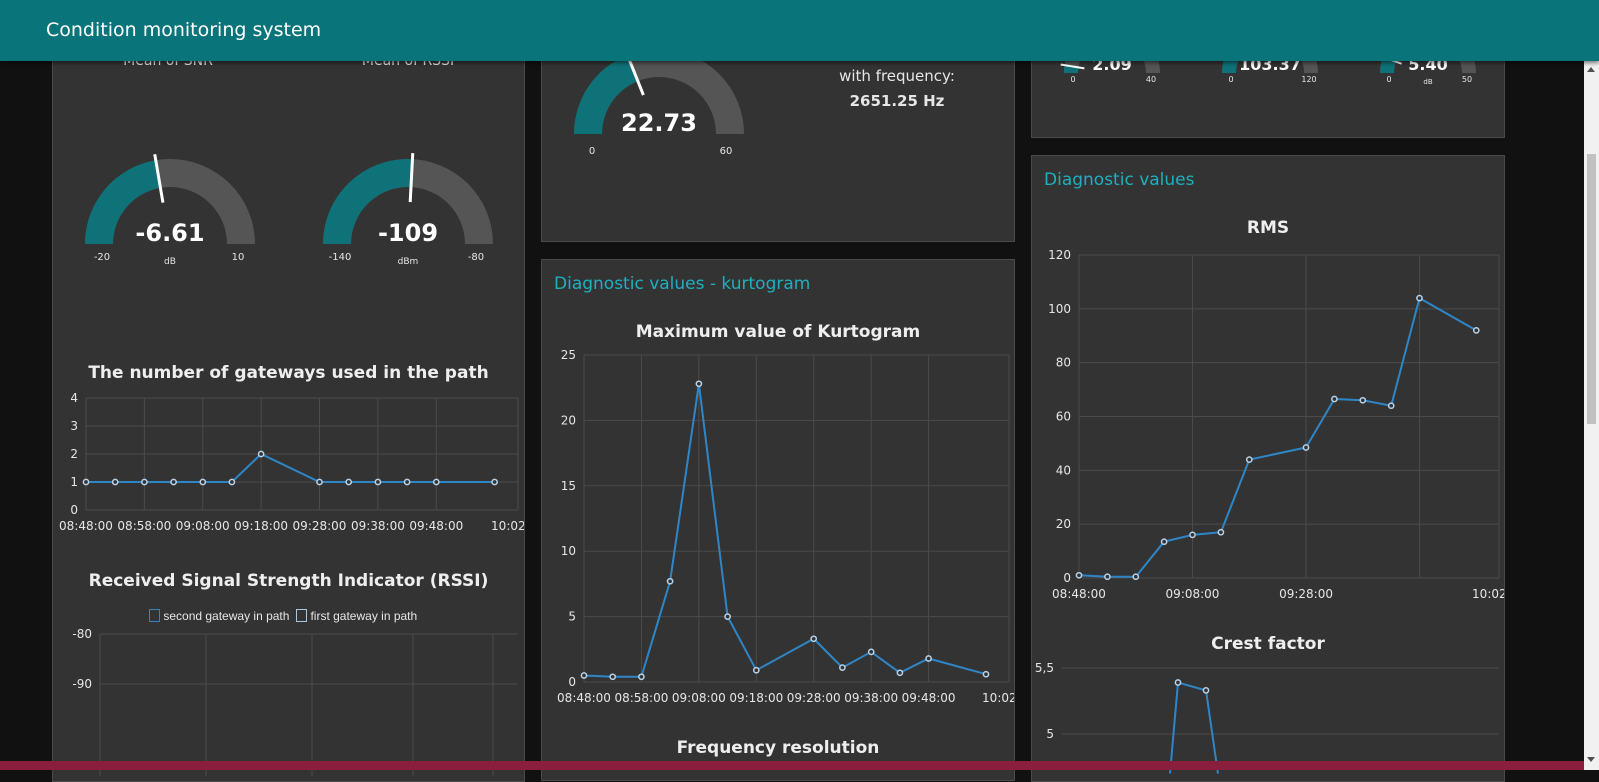 This screenshot has height=782, width=1599. What do you see at coordinates (1194, 727) in the screenshot?
I see `series-line` at bounding box center [1194, 727].